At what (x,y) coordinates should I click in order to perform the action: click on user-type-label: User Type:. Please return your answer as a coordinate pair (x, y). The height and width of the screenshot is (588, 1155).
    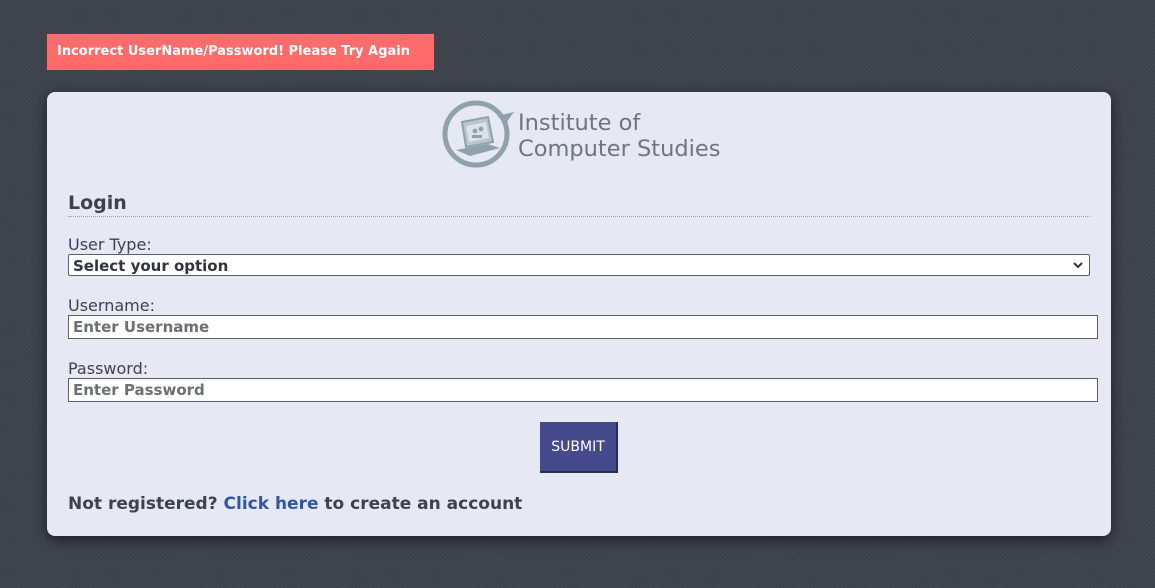
    Looking at the image, I should click on (110, 244).